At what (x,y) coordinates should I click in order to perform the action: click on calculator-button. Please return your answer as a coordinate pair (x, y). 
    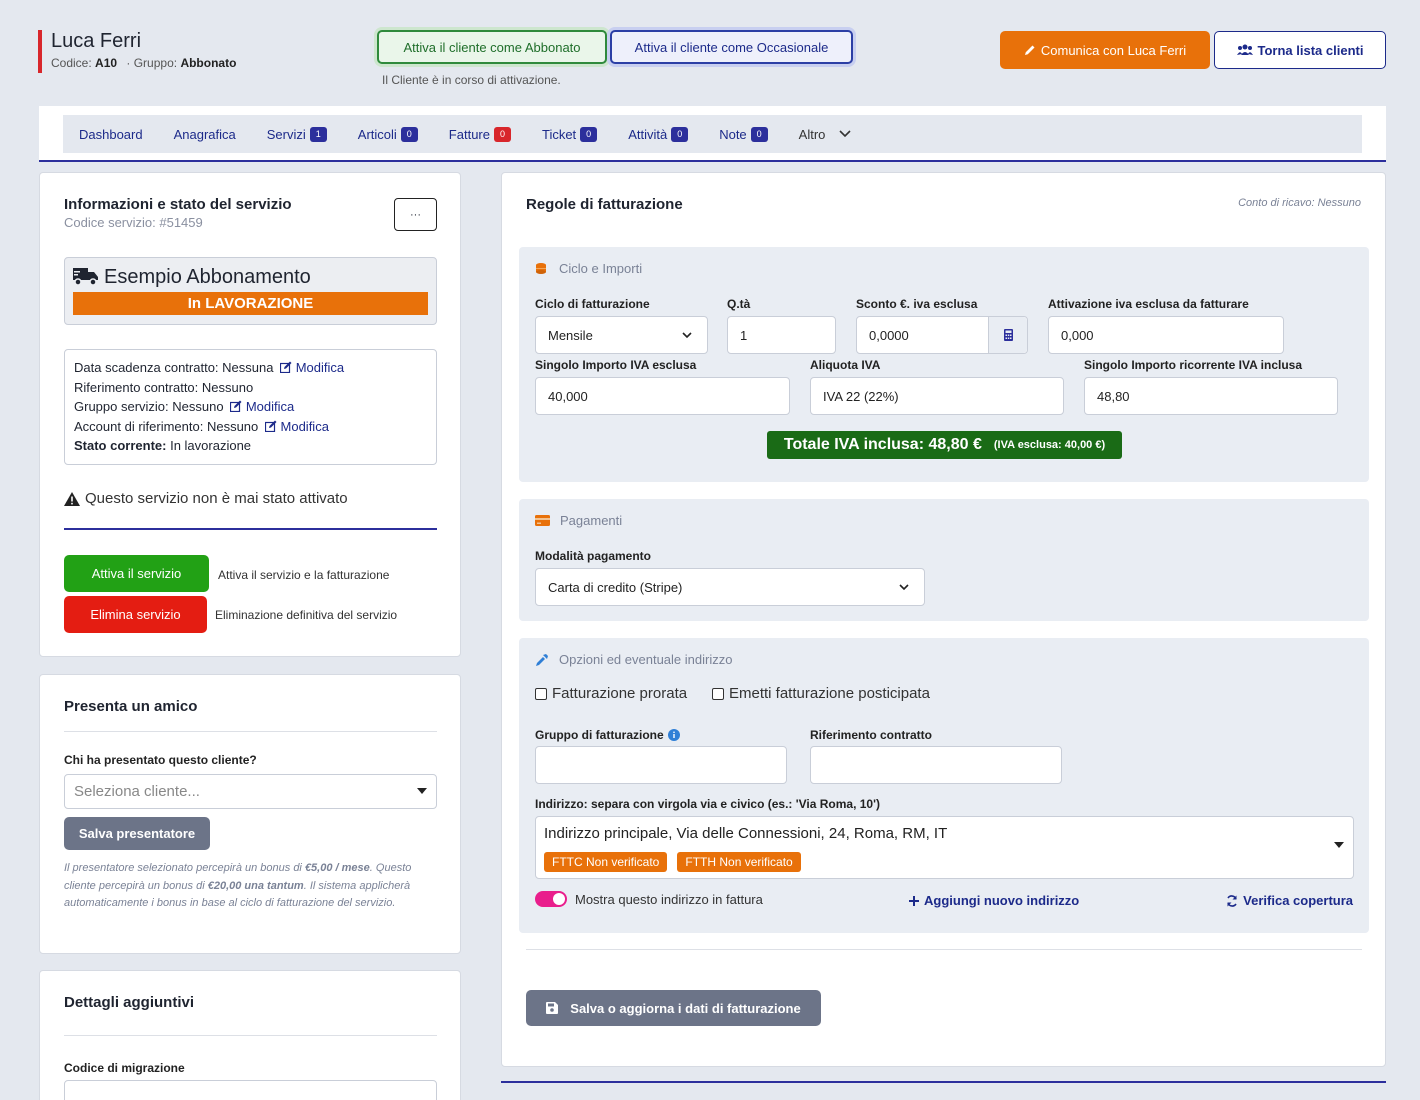
    Looking at the image, I should click on (1007, 335).